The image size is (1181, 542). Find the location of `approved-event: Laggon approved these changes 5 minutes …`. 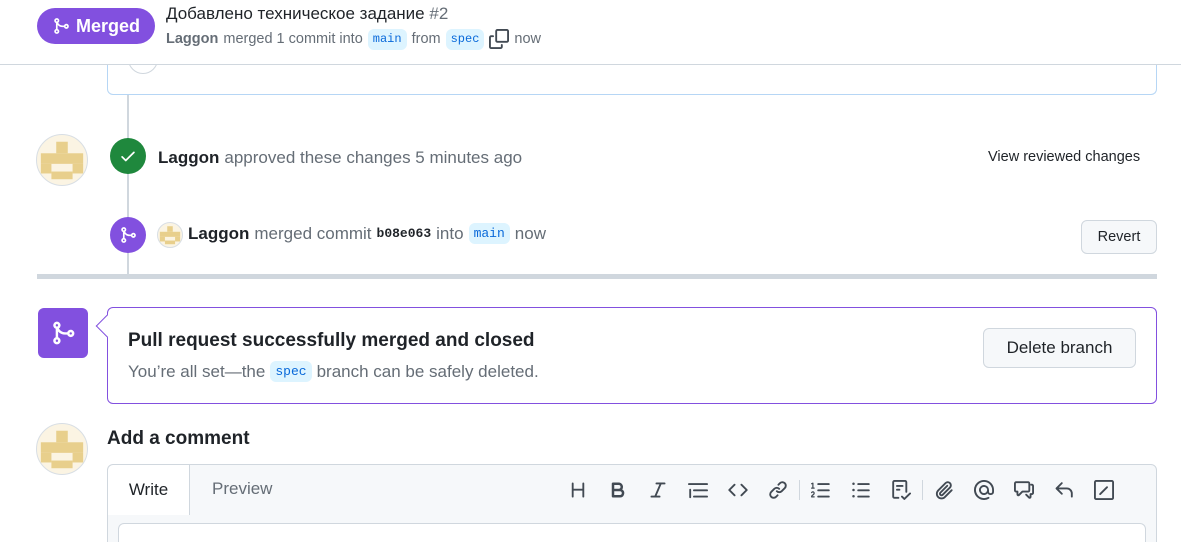

approved-event: Laggon approved these changes 5 minutes … is located at coordinates (340, 158).